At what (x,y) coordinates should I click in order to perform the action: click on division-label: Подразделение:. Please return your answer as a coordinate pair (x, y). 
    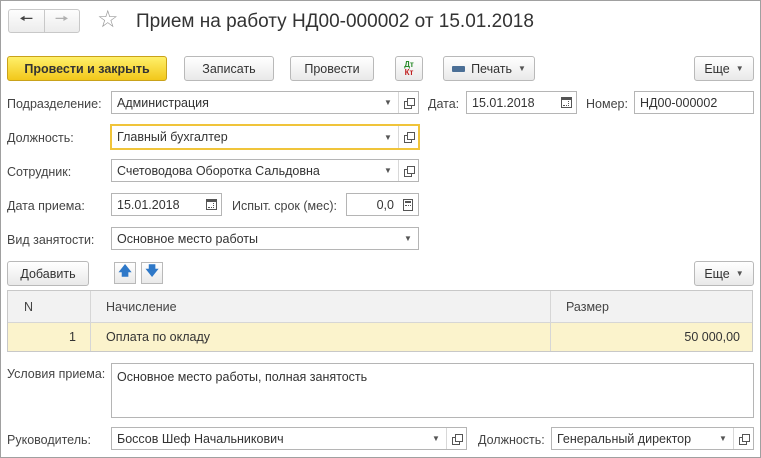
    Looking at the image, I should click on (54, 104).